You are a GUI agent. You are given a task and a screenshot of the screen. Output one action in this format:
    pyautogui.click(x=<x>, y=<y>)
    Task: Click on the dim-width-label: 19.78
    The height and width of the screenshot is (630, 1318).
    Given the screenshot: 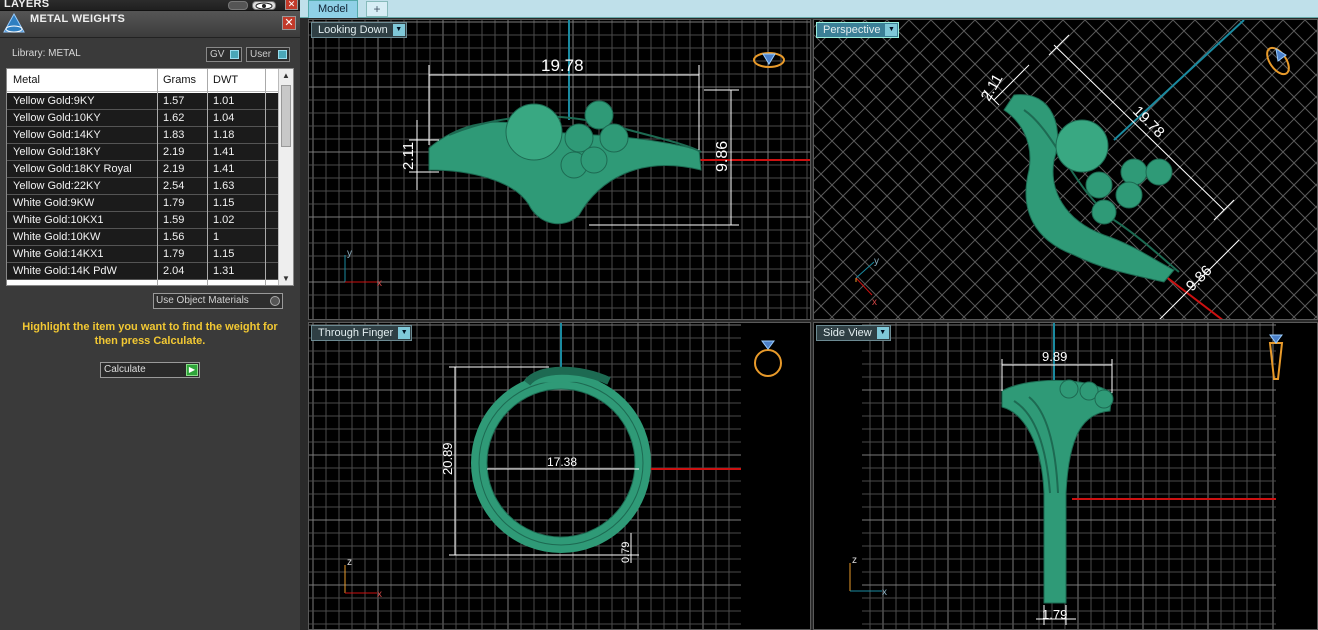 What is the action you would take?
    pyautogui.click(x=562, y=65)
    